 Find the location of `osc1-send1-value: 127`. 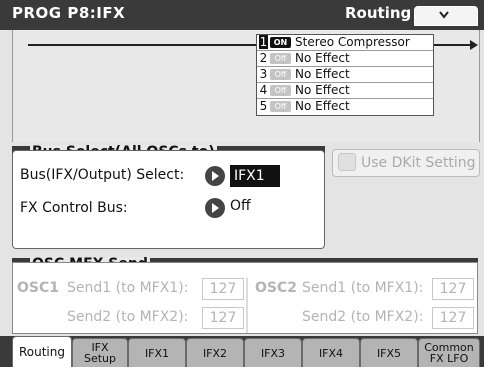

osc1-send1-value: 127 is located at coordinates (223, 289).